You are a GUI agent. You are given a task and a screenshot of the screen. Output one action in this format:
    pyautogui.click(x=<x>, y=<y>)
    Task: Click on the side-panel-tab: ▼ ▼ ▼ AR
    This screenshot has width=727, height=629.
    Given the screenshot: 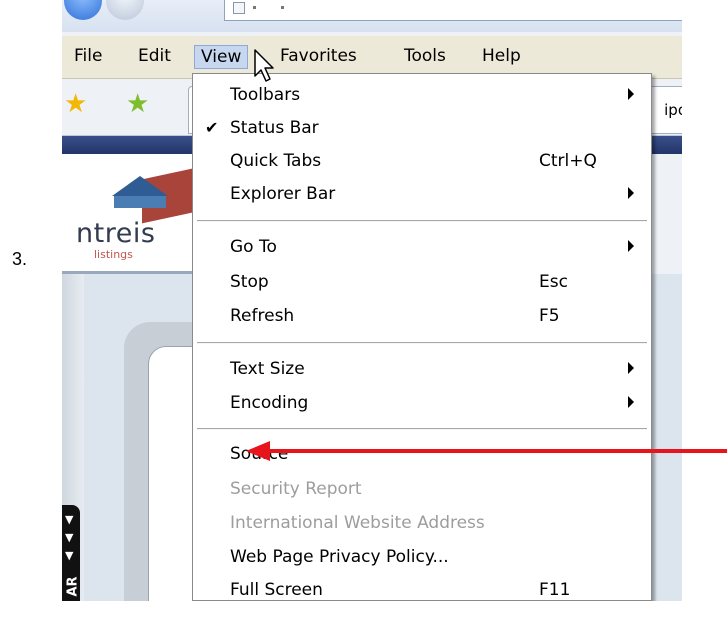 What is the action you would take?
    pyautogui.click(x=71, y=553)
    